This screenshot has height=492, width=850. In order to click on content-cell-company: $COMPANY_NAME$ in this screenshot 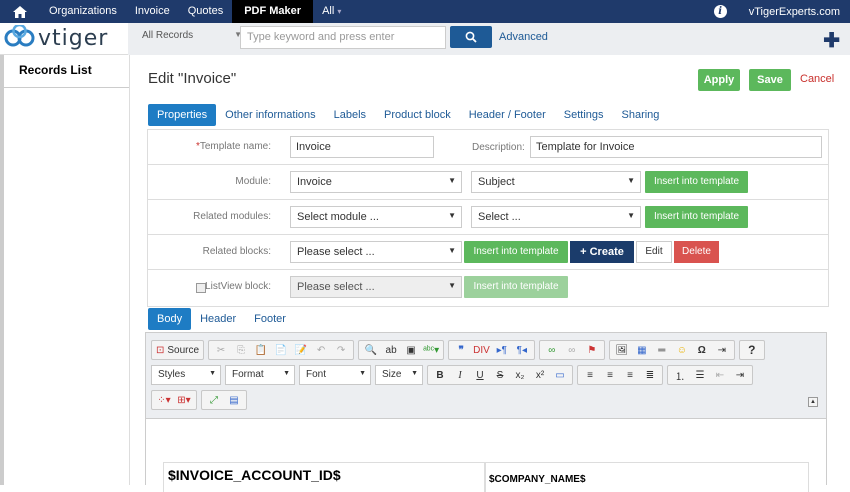, I will do `click(647, 477)`.